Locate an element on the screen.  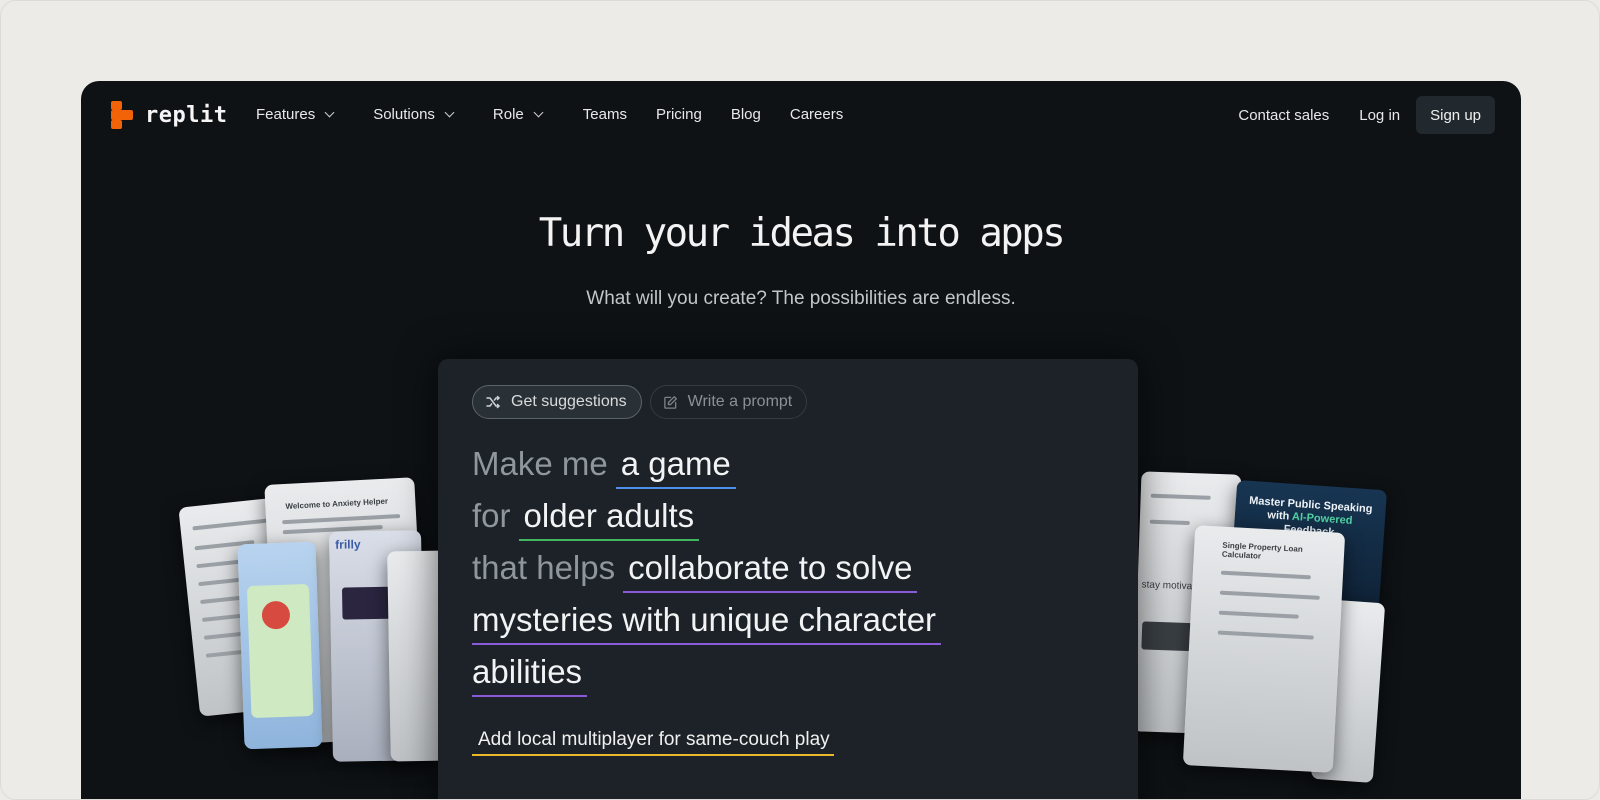
nav-actions: Contact sales Log in Sign up is located at coordinates (1351, 115).